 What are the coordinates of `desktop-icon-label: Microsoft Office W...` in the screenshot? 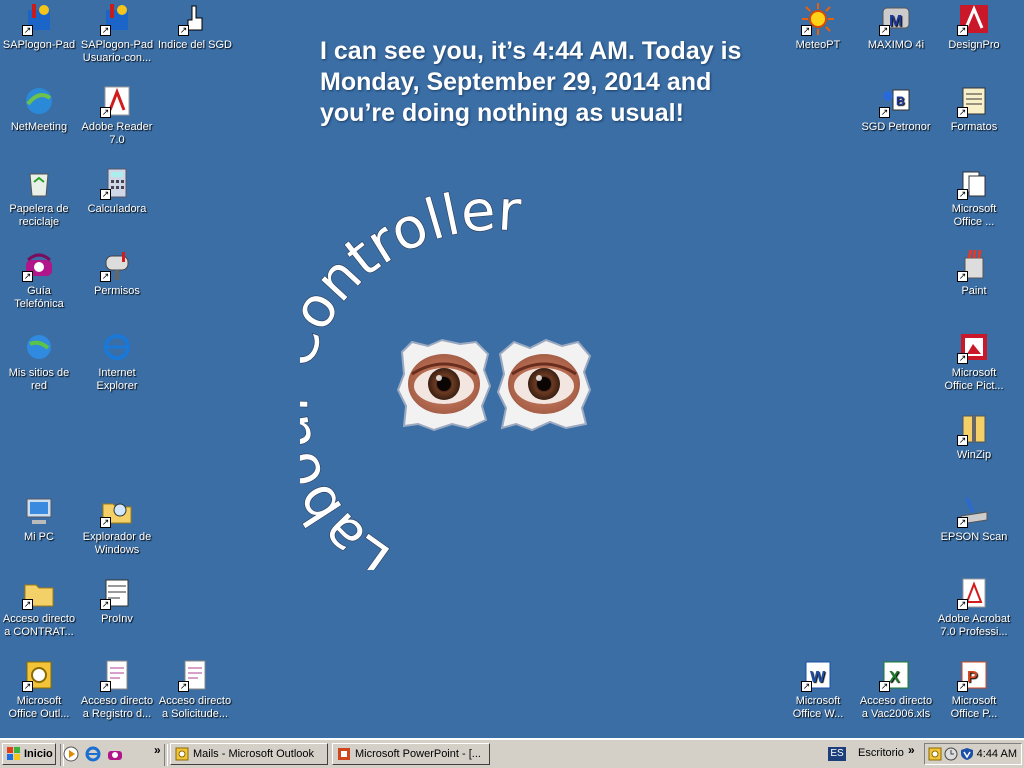 It's located at (818, 707).